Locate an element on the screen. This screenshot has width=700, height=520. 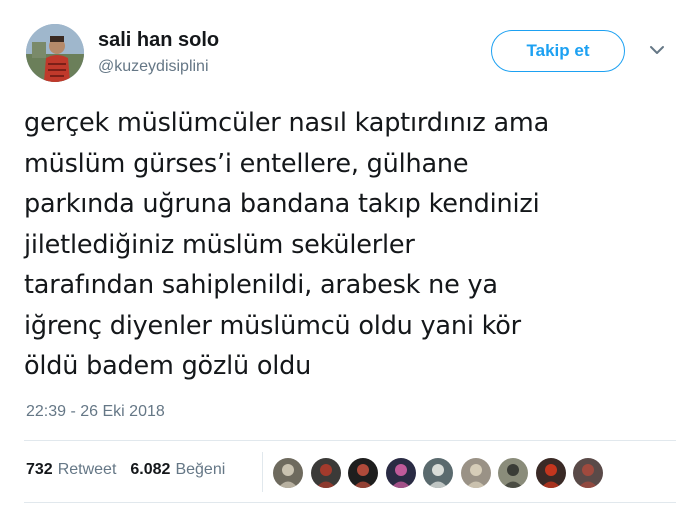
retweets-label: Retweet is located at coordinates (87, 469).